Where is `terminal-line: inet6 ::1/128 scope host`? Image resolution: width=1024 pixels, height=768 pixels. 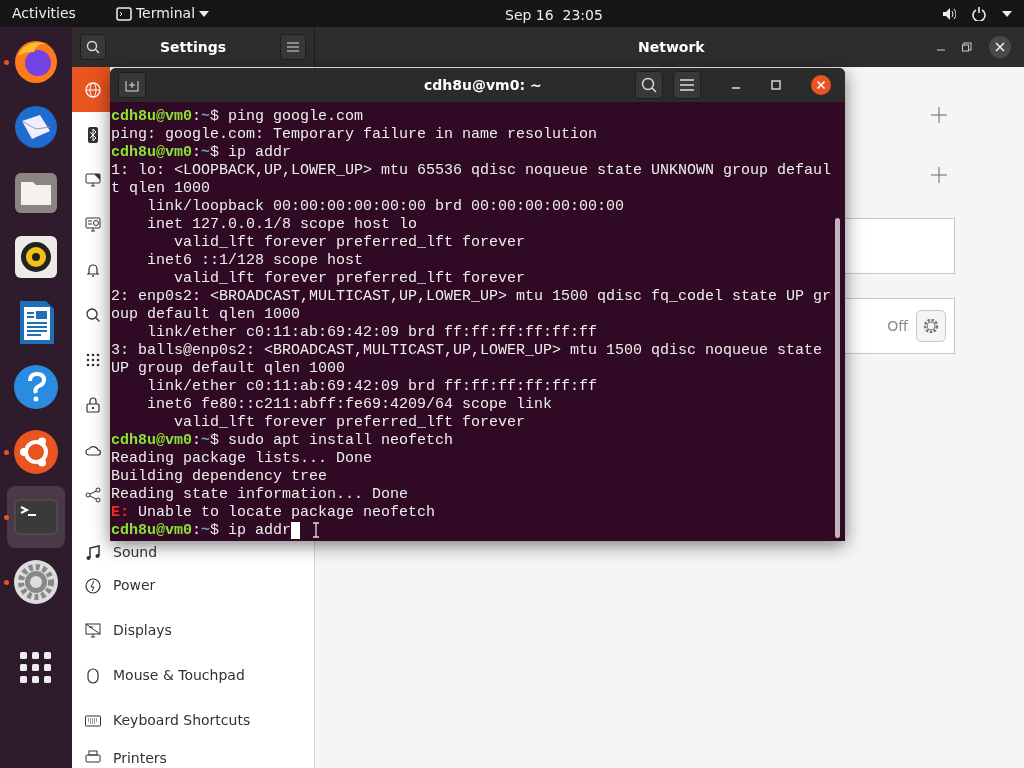 terminal-line: inet6 ::1/128 scope host is located at coordinates (255, 261).